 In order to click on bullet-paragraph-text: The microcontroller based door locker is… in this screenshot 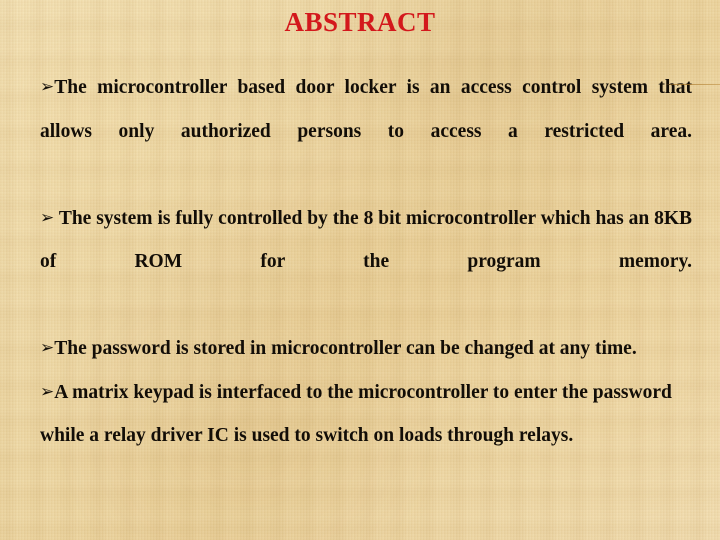, I will do `click(366, 109)`.